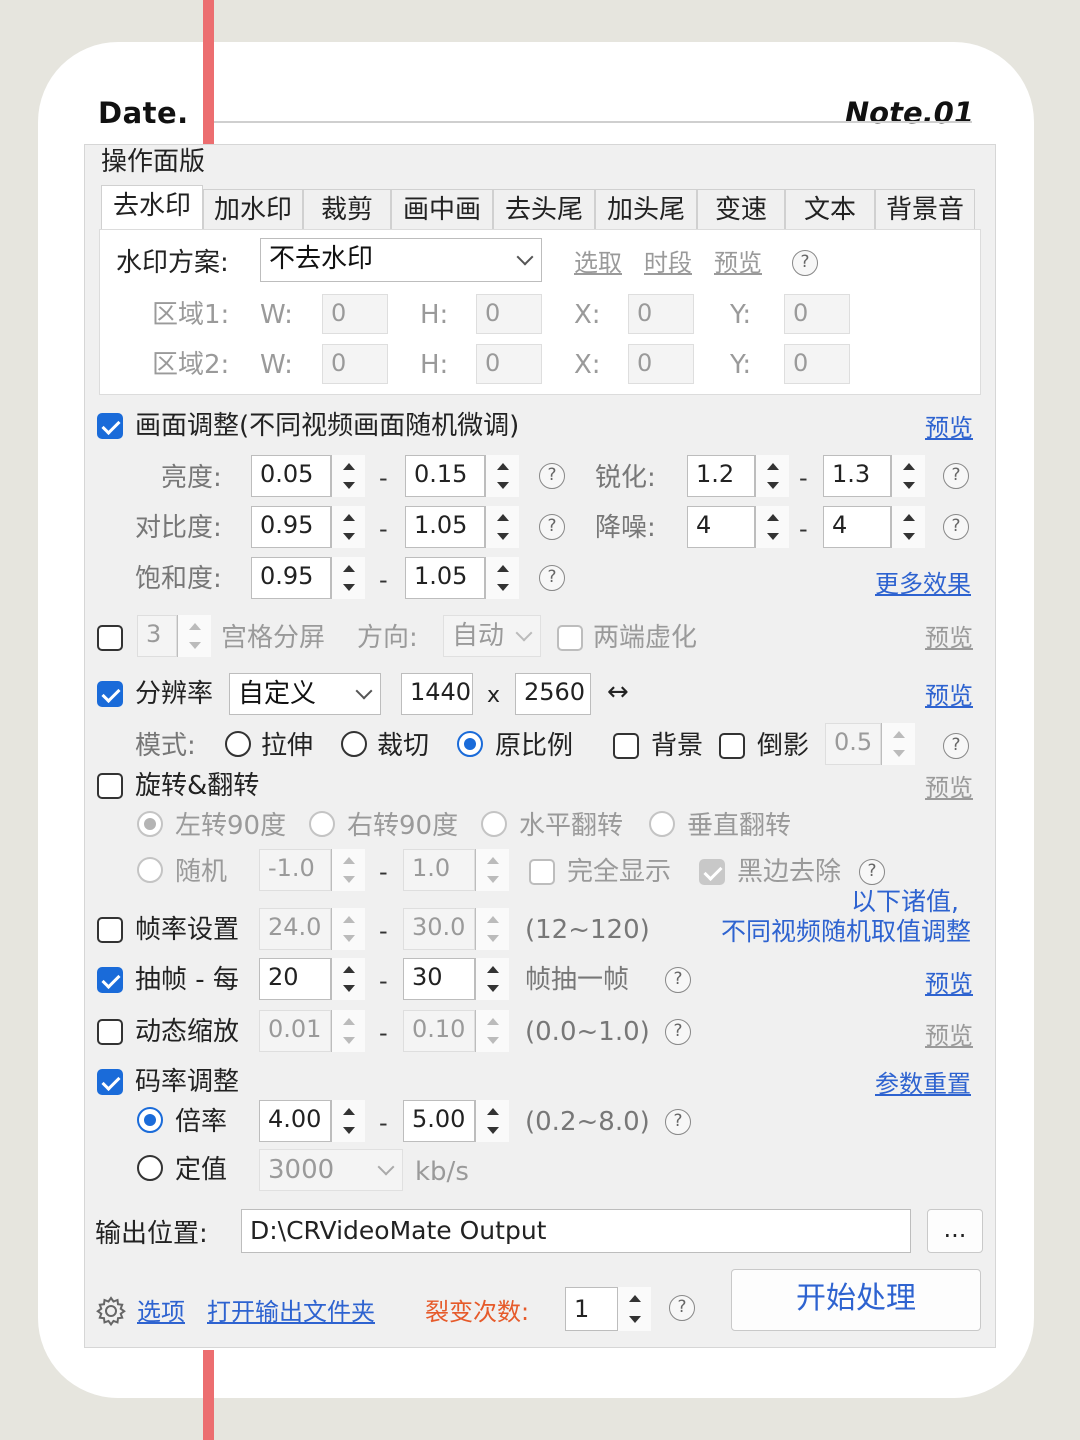 The image size is (1080, 1440). I want to click on random-max-spinner, so click(492, 870).